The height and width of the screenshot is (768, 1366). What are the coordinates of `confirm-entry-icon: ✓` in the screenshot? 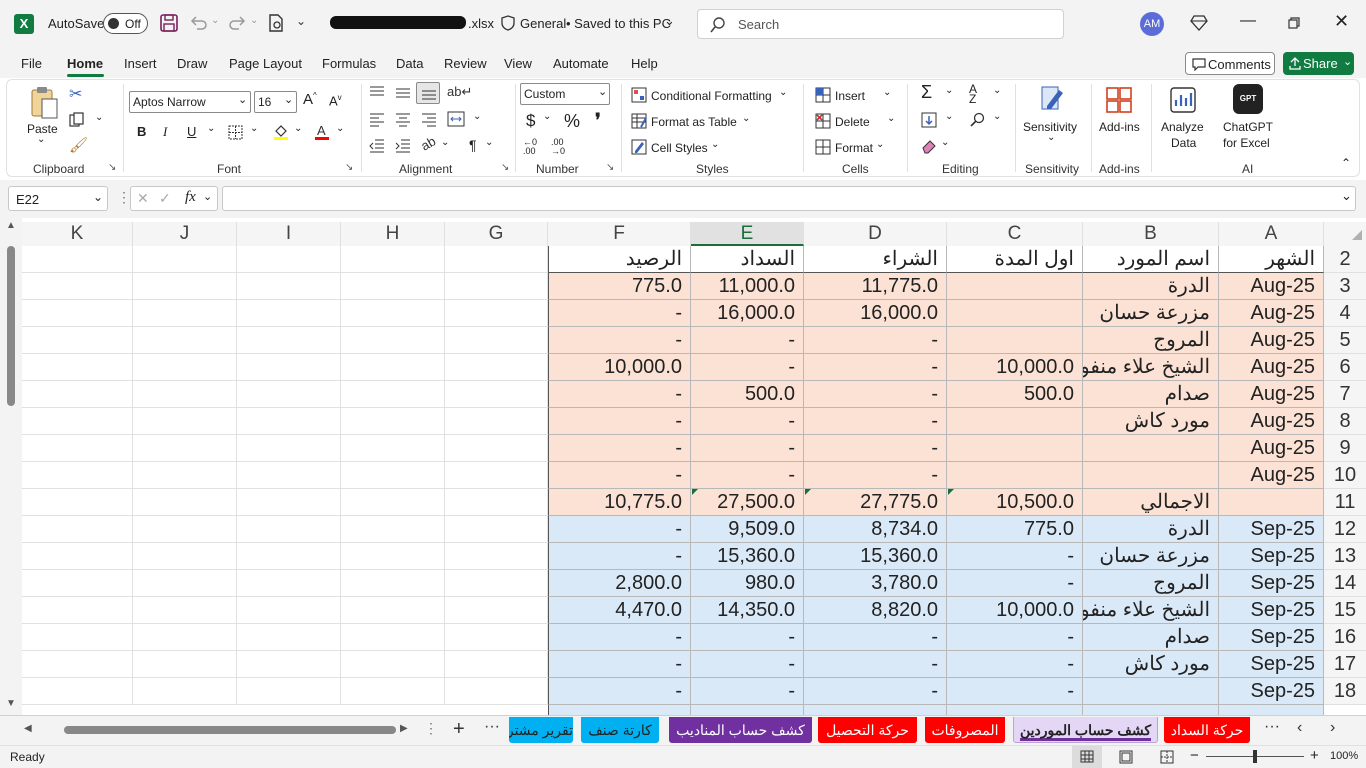 It's located at (165, 198).